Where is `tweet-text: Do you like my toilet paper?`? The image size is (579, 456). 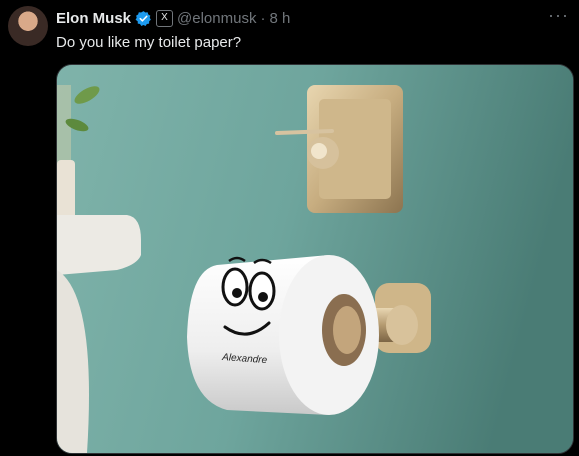
tweet-text: Do you like my toilet paper? is located at coordinates (149, 42).